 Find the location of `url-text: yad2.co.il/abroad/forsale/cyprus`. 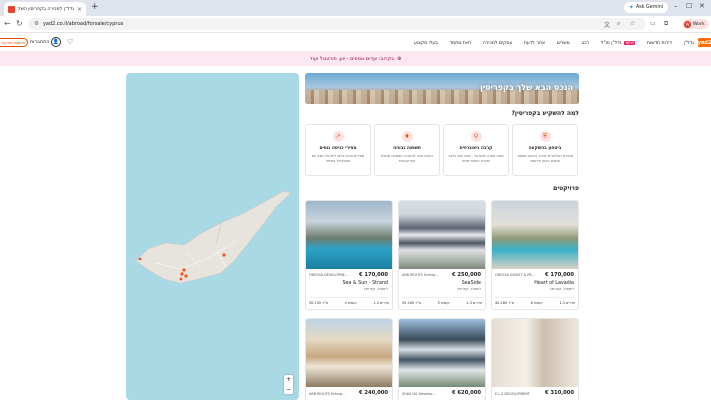

url-text: yad2.co.il/abroad/forsale/cyprus is located at coordinates (83, 24).